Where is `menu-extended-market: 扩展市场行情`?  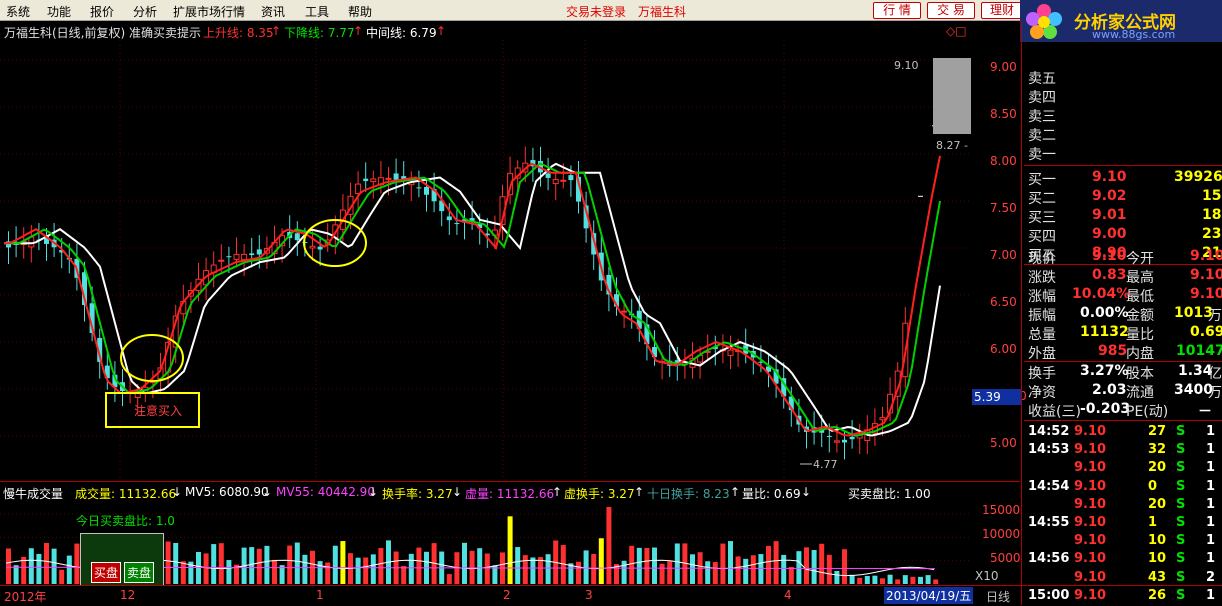
menu-extended-market: 扩展市场行情 is located at coordinates (209, 11).